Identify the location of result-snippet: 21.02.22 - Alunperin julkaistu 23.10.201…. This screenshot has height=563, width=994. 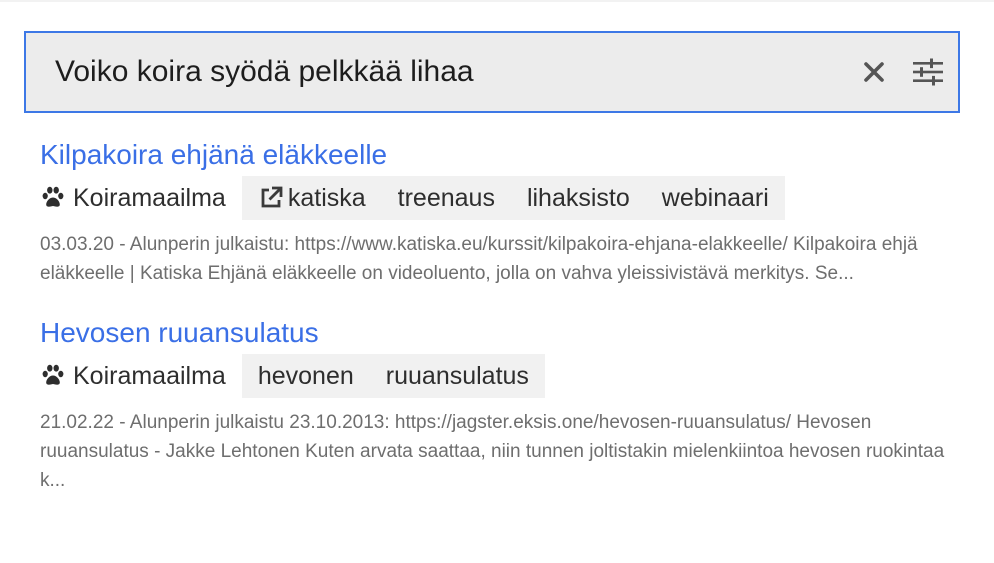
(492, 451).